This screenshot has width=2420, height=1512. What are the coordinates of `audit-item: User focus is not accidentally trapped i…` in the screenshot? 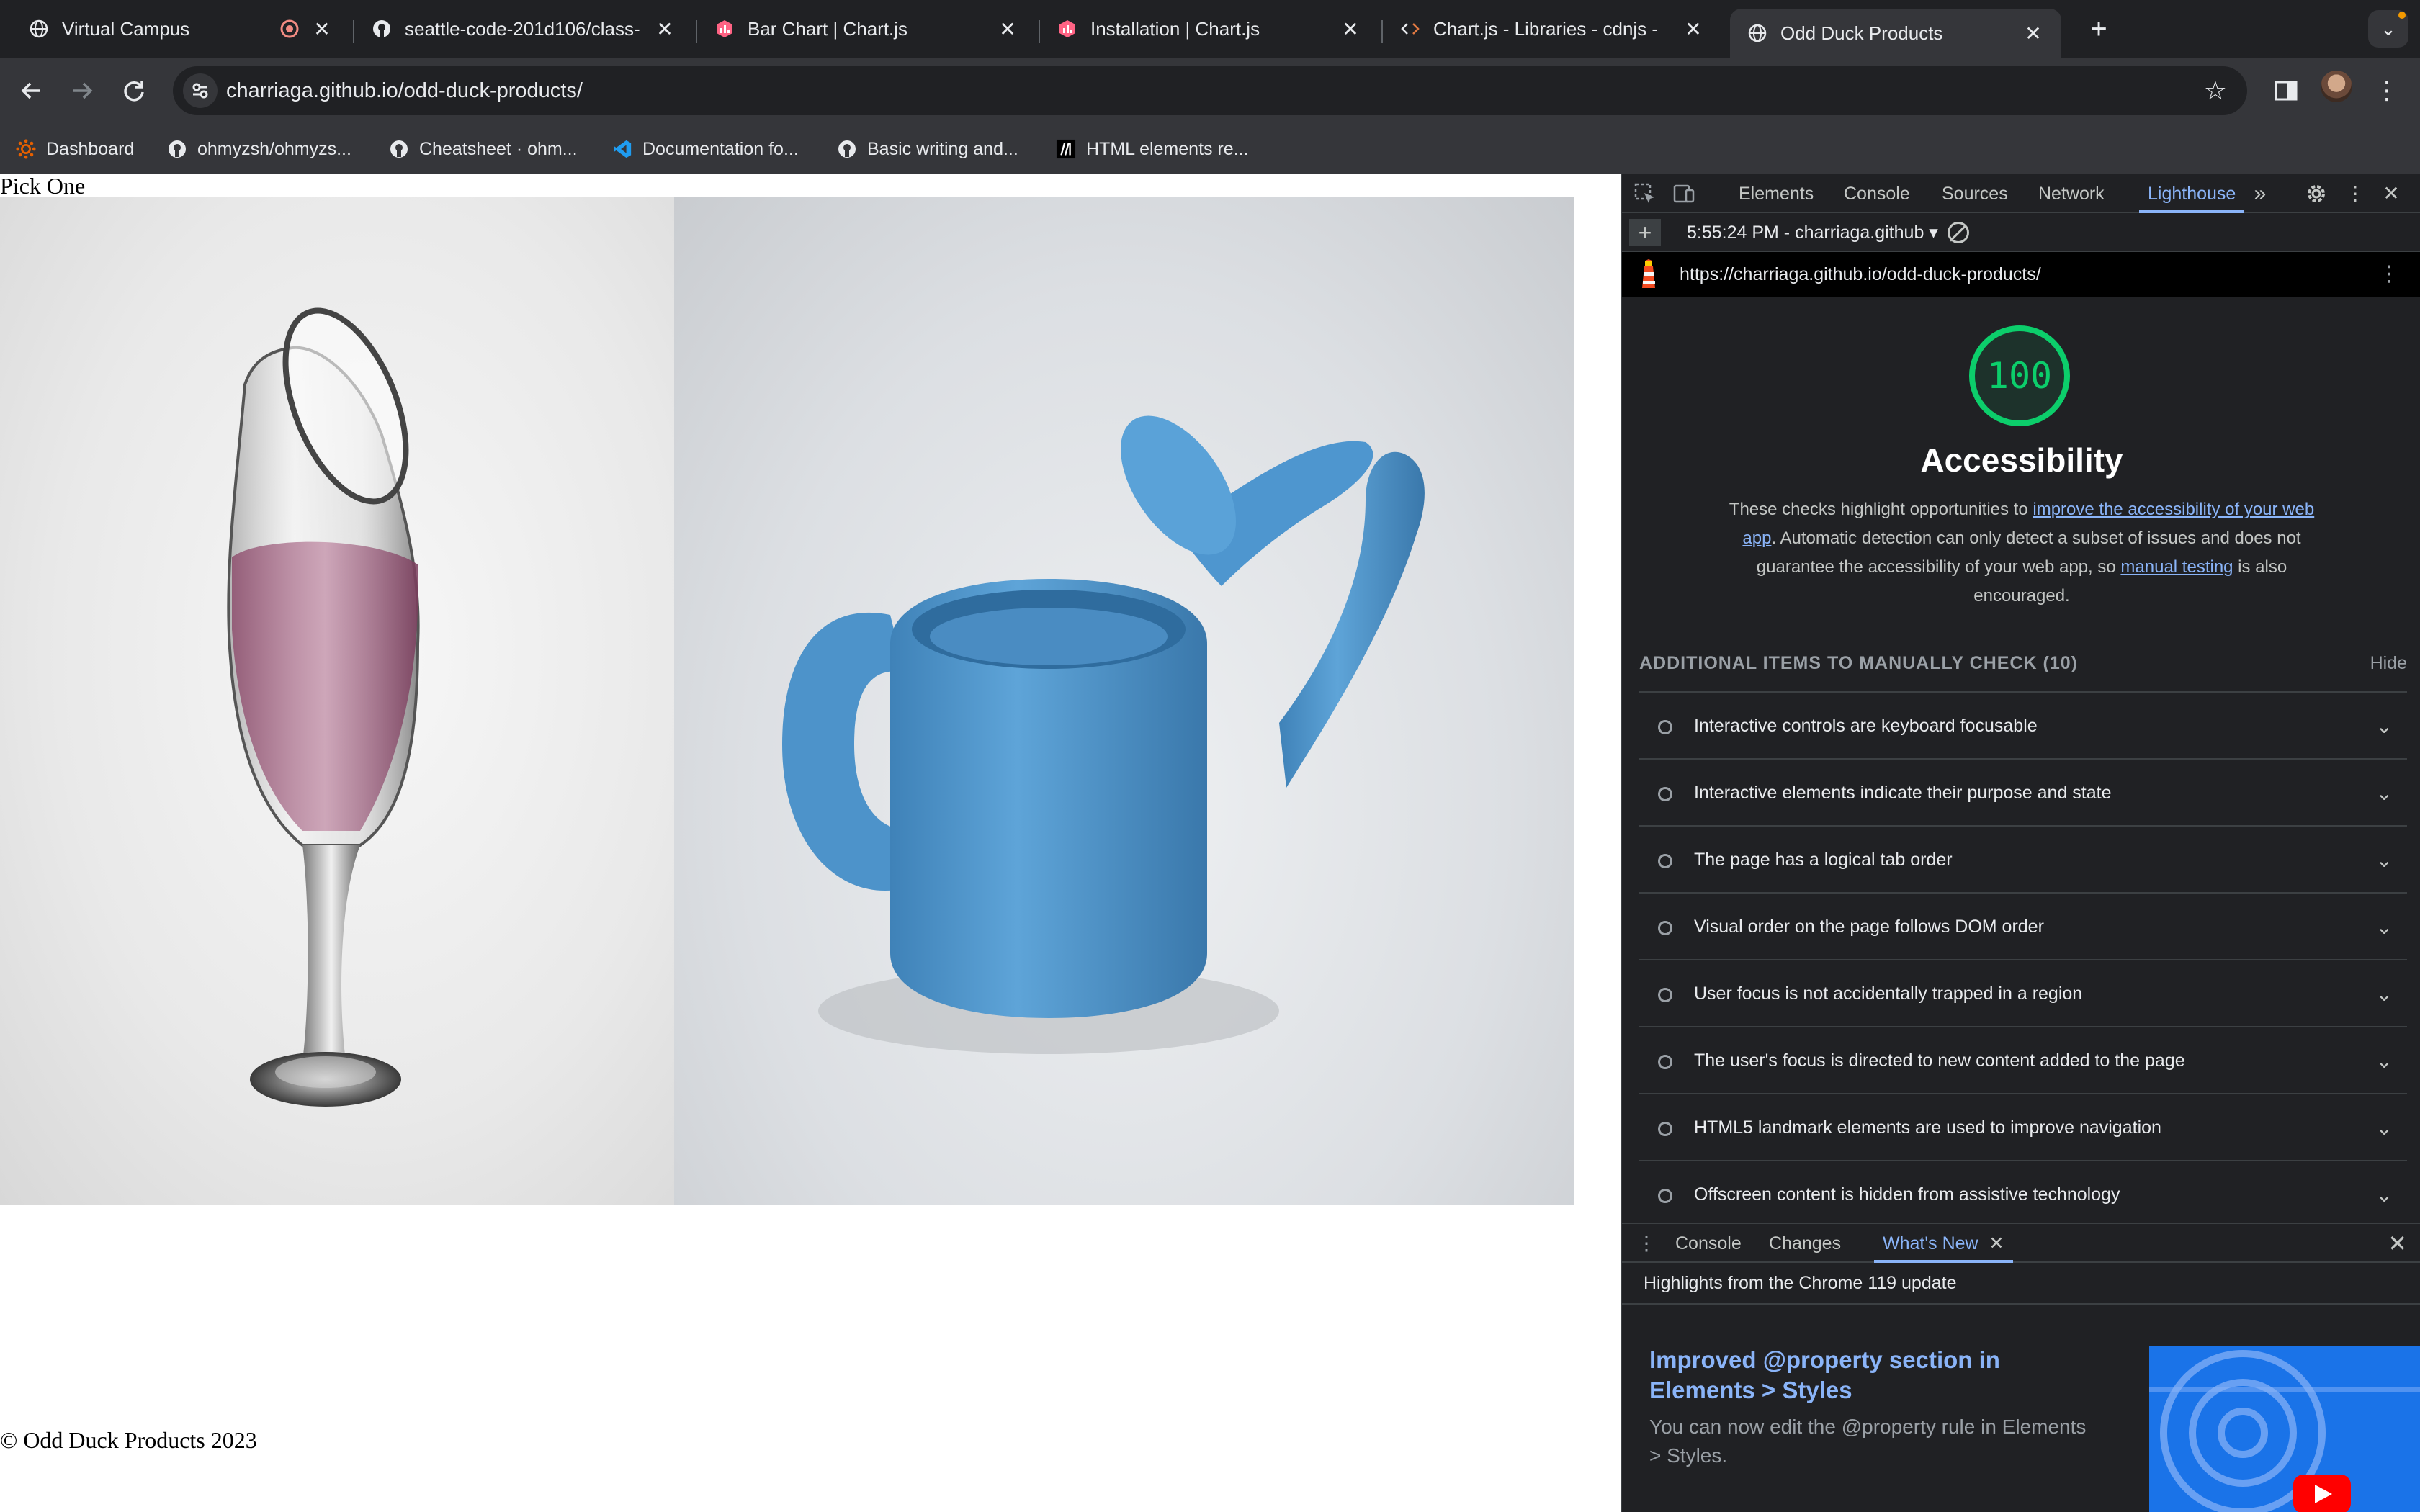 It's located at (2023, 992).